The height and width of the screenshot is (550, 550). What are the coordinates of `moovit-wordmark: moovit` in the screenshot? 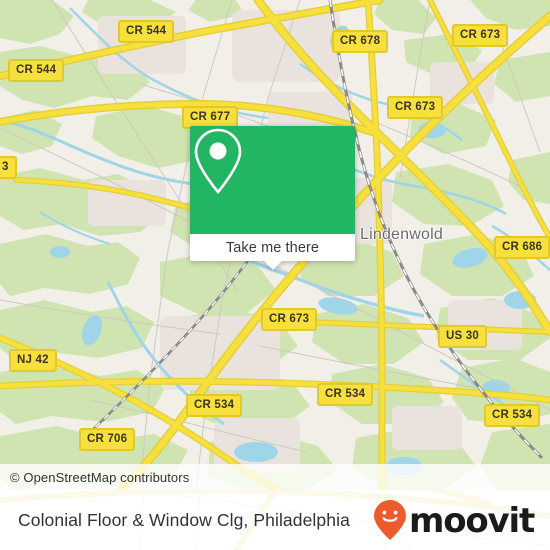 It's located at (471, 521).